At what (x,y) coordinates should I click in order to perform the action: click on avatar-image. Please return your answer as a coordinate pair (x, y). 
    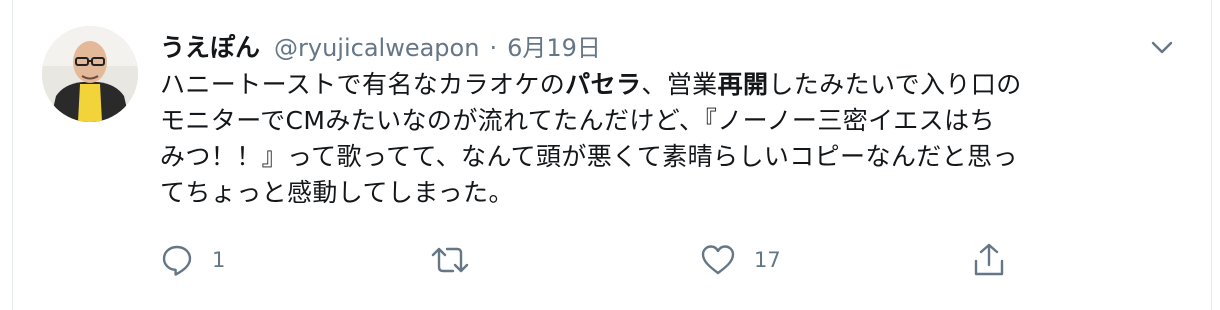
    Looking at the image, I should click on (90, 74).